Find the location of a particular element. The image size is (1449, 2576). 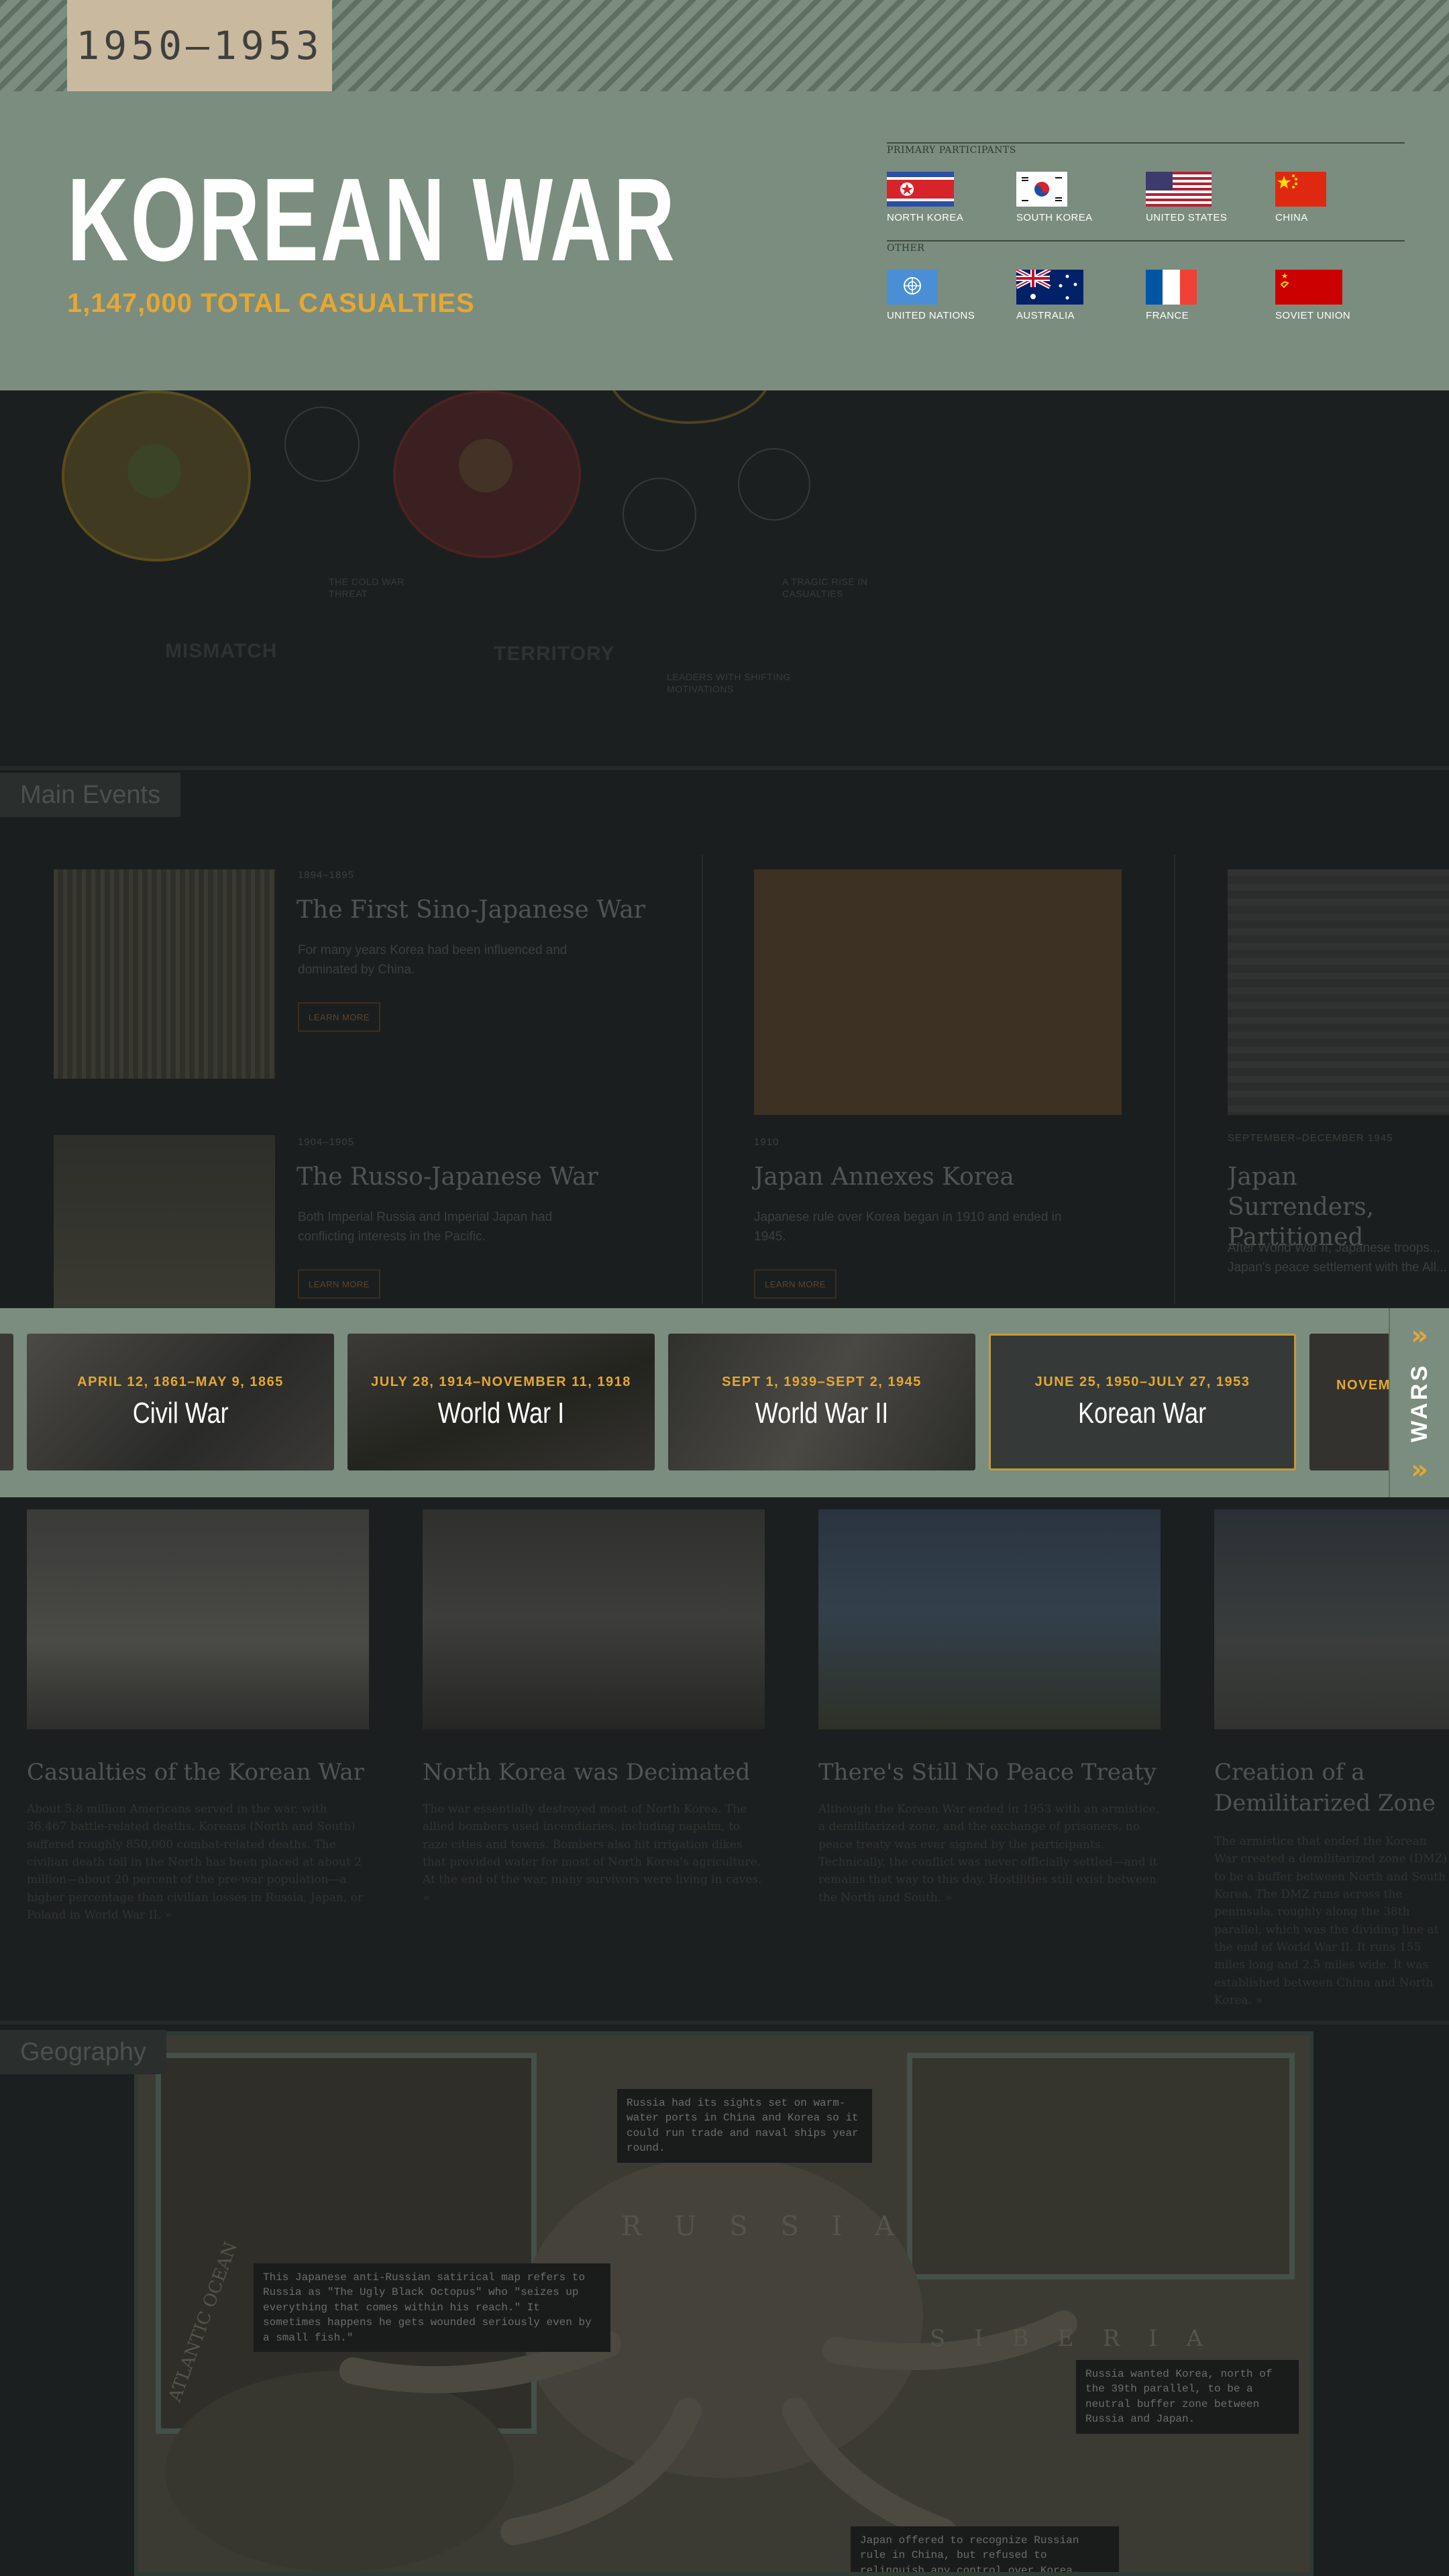

map-icon is located at coordinates (486, 465).